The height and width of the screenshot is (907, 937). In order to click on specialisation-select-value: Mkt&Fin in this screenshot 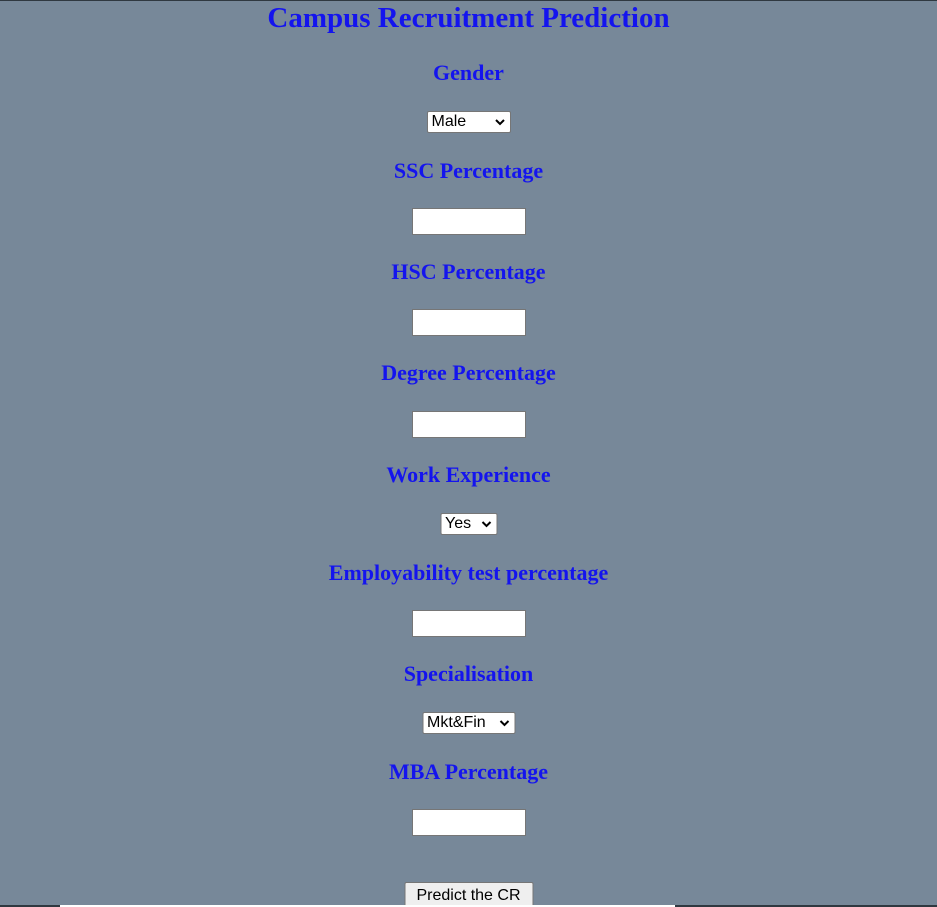, I will do `click(456, 722)`.